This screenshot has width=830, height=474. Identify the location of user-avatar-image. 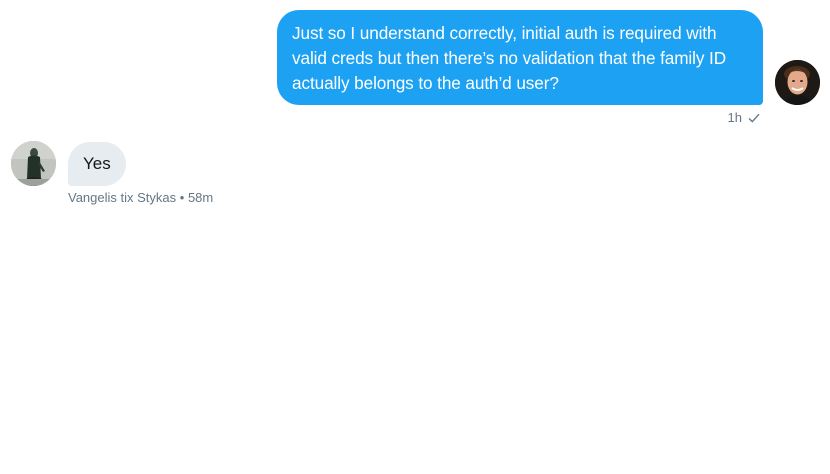
(797, 82).